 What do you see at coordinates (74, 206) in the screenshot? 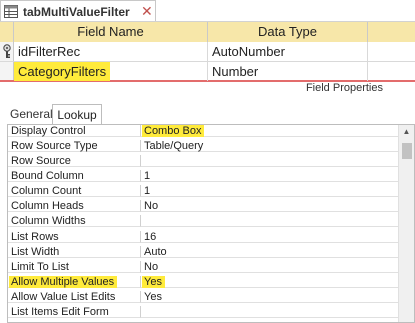
I see `property-label: Column Heads` at bounding box center [74, 206].